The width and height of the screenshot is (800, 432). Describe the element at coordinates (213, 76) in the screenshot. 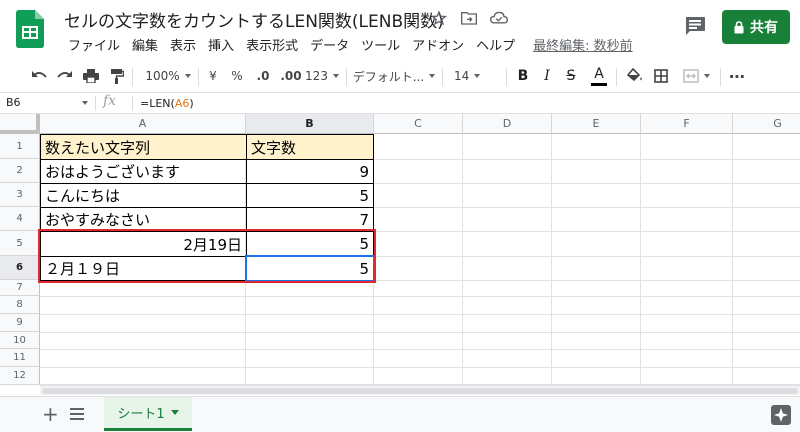

I see `currency-format-button: ¥` at that location.